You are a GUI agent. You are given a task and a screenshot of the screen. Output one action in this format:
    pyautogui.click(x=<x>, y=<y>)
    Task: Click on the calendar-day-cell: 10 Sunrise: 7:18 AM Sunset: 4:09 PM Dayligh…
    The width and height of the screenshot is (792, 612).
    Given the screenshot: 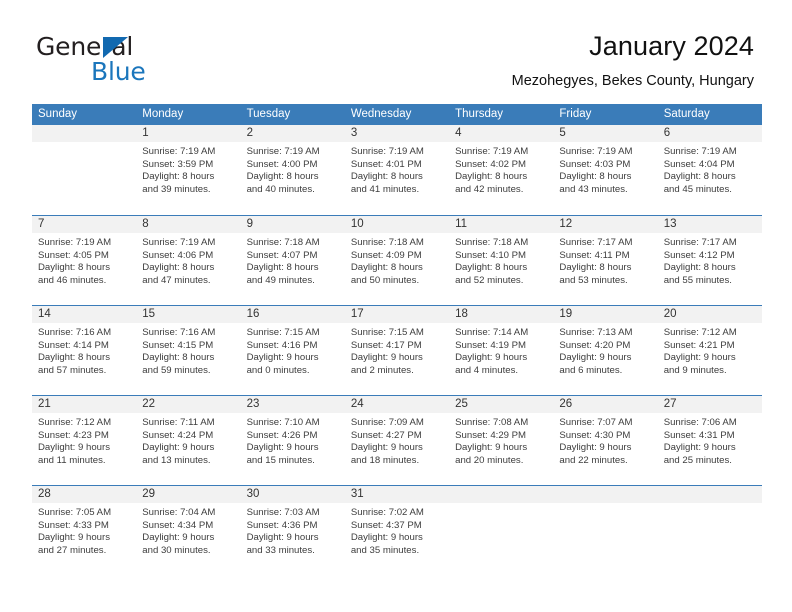 What is the action you would take?
    pyautogui.click(x=397, y=260)
    